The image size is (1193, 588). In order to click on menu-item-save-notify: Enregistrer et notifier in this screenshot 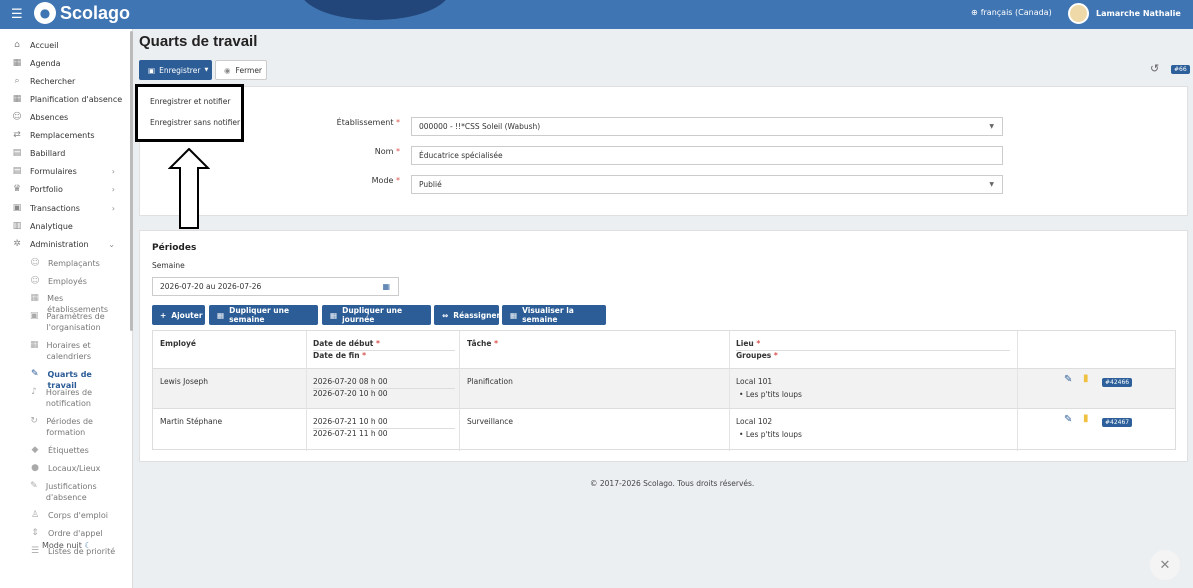, I will do `click(190, 101)`.